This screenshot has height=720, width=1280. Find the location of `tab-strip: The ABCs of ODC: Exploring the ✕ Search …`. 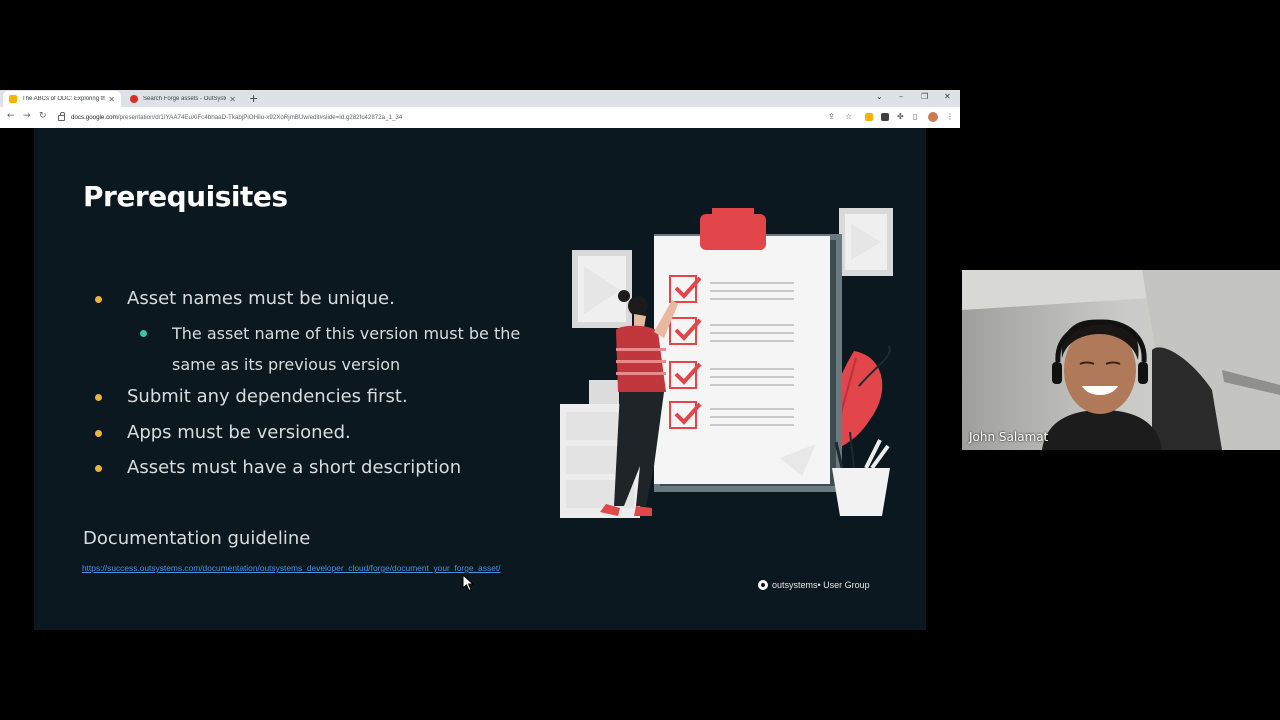

tab-strip: The ABCs of ODC: Exploring the ✕ Search … is located at coordinates (480, 98).